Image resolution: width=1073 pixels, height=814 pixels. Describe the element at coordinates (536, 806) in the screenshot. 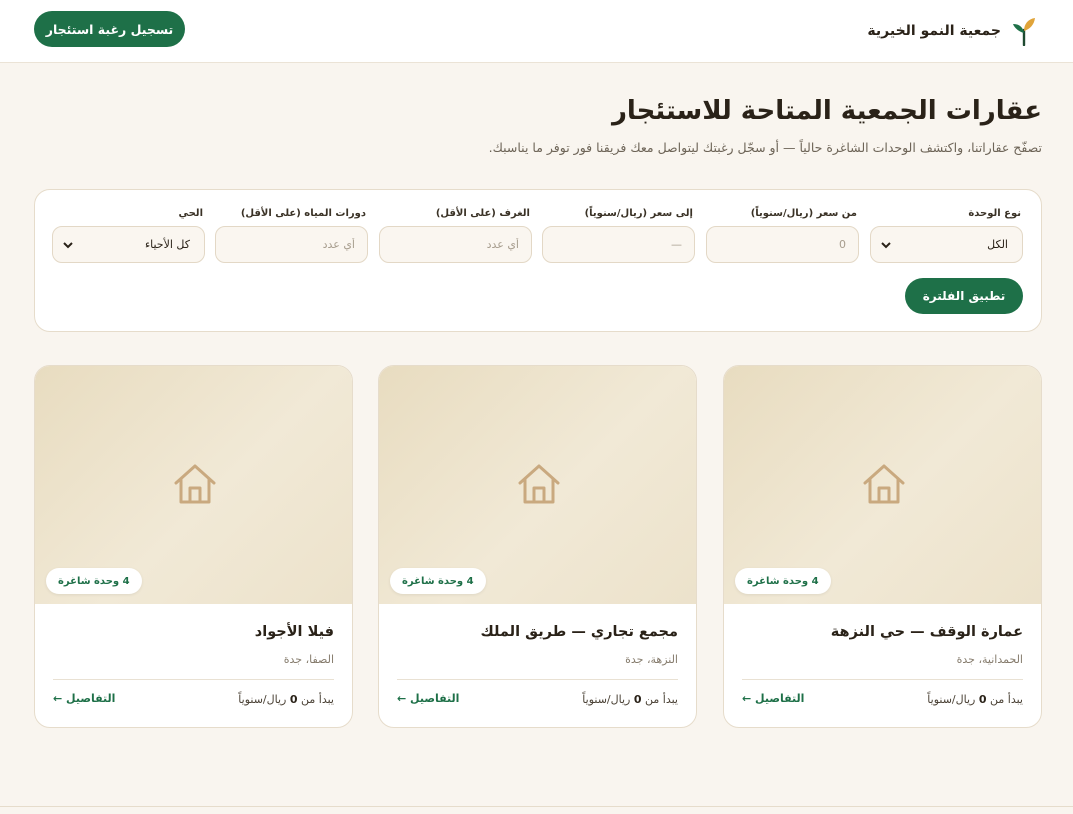

I see `footer-divider` at that location.